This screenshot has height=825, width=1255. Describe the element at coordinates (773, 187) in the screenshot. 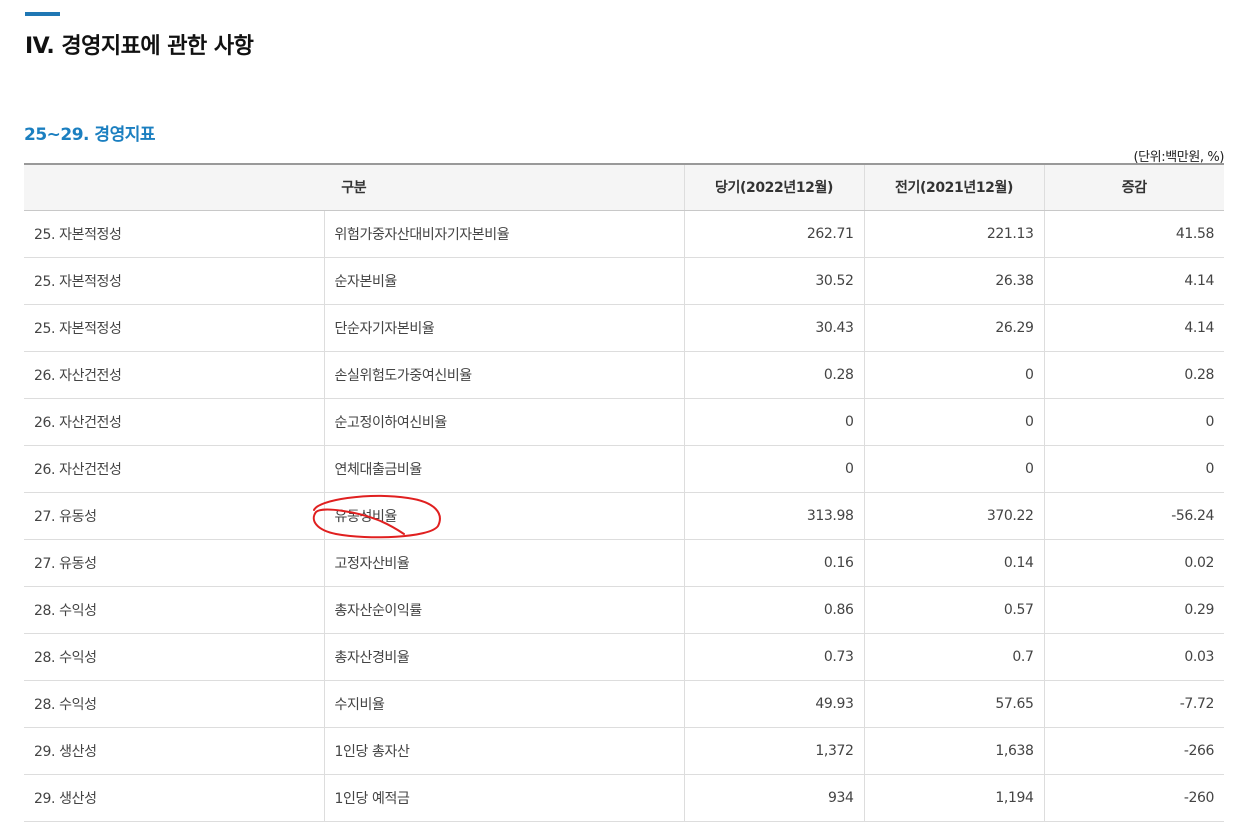

I see `header-current: 당기(2022년12월)` at that location.